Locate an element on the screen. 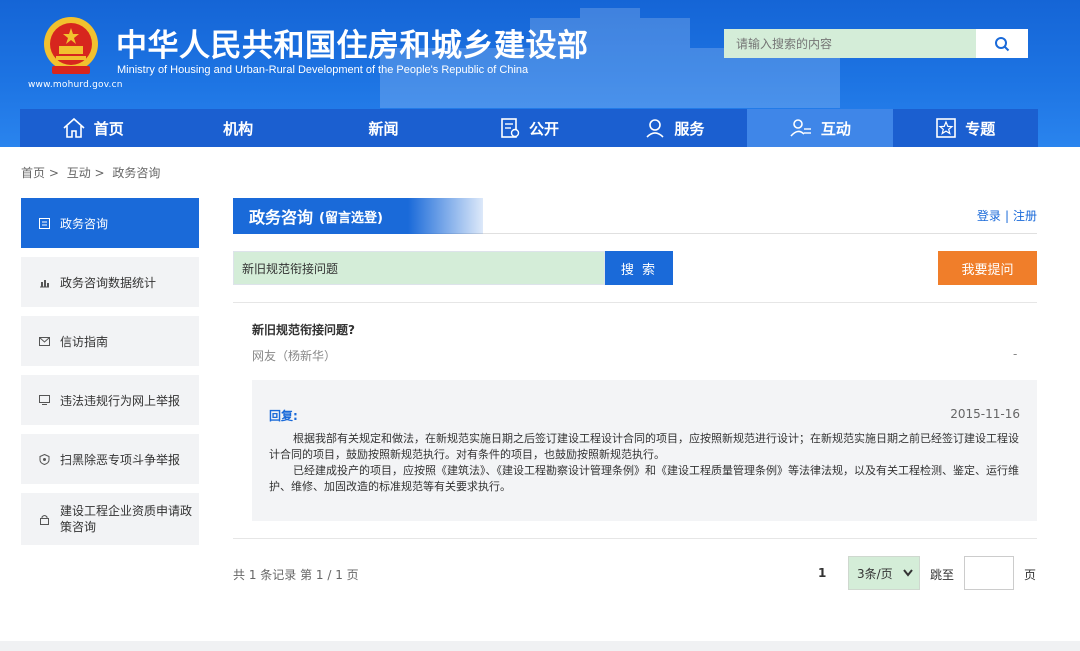 The width and height of the screenshot is (1080, 651). question-user: 网友（杨新华） is located at coordinates (294, 356).